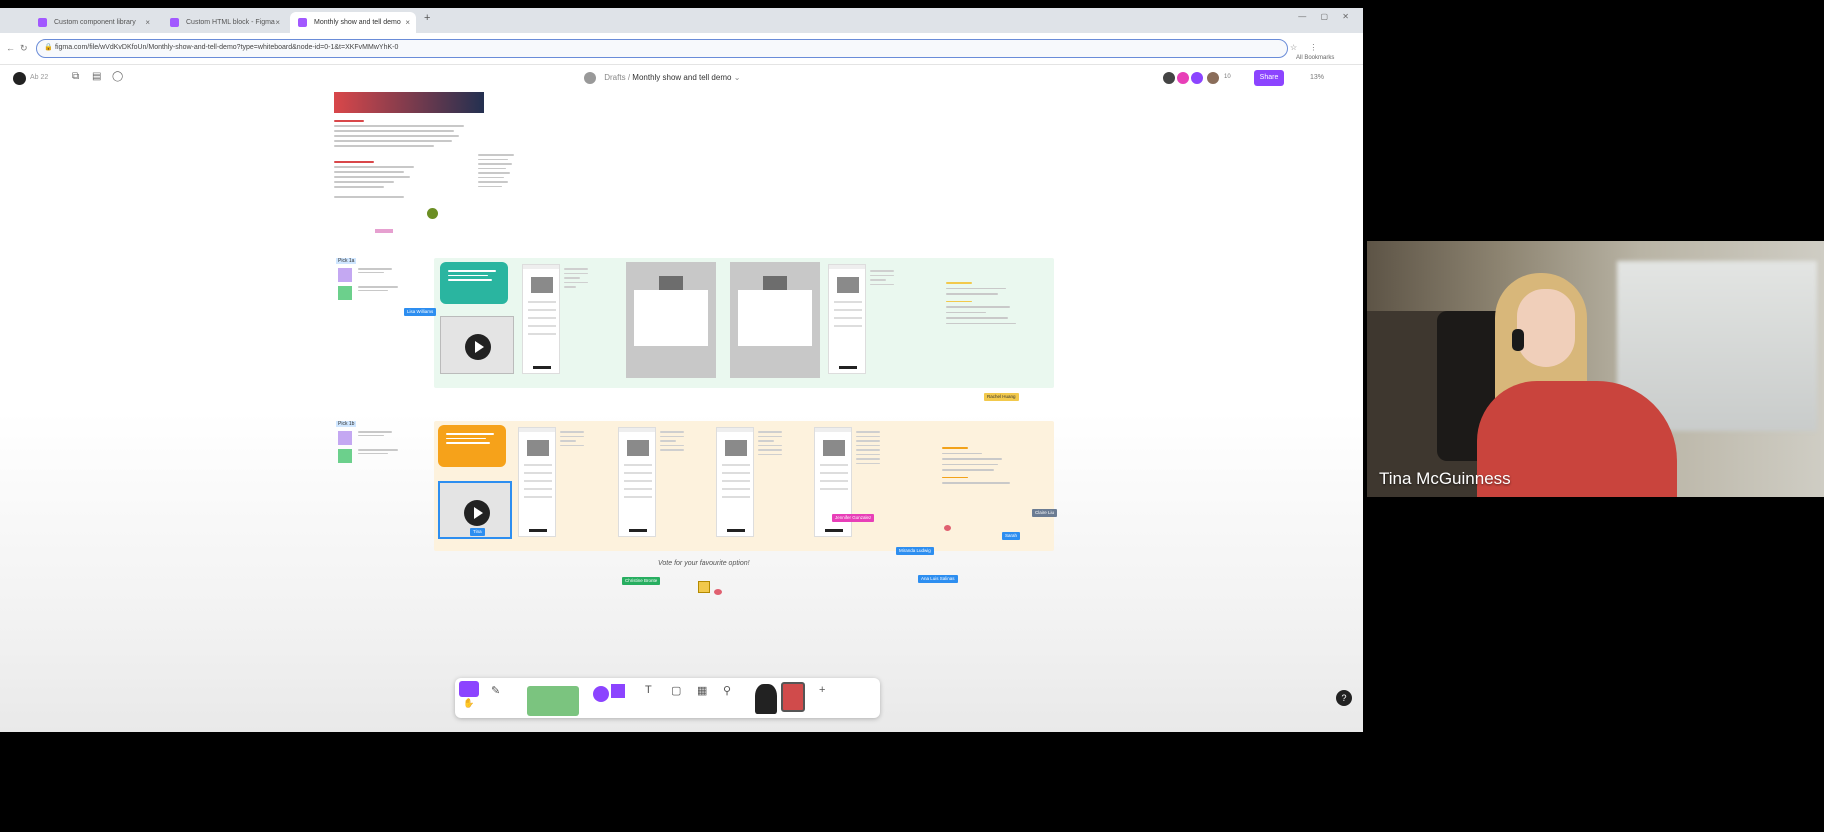 This screenshot has width=1824, height=832. What do you see at coordinates (641, 581) in the screenshot?
I see `cursor-label: Christine Bronte` at bounding box center [641, 581].